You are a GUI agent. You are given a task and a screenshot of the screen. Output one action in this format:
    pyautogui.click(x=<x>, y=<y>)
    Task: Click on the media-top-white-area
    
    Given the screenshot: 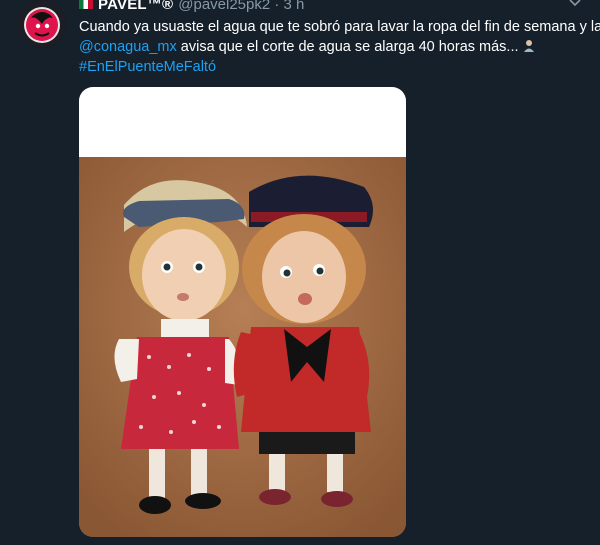 What is the action you would take?
    pyautogui.click(x=242, y=122)
    